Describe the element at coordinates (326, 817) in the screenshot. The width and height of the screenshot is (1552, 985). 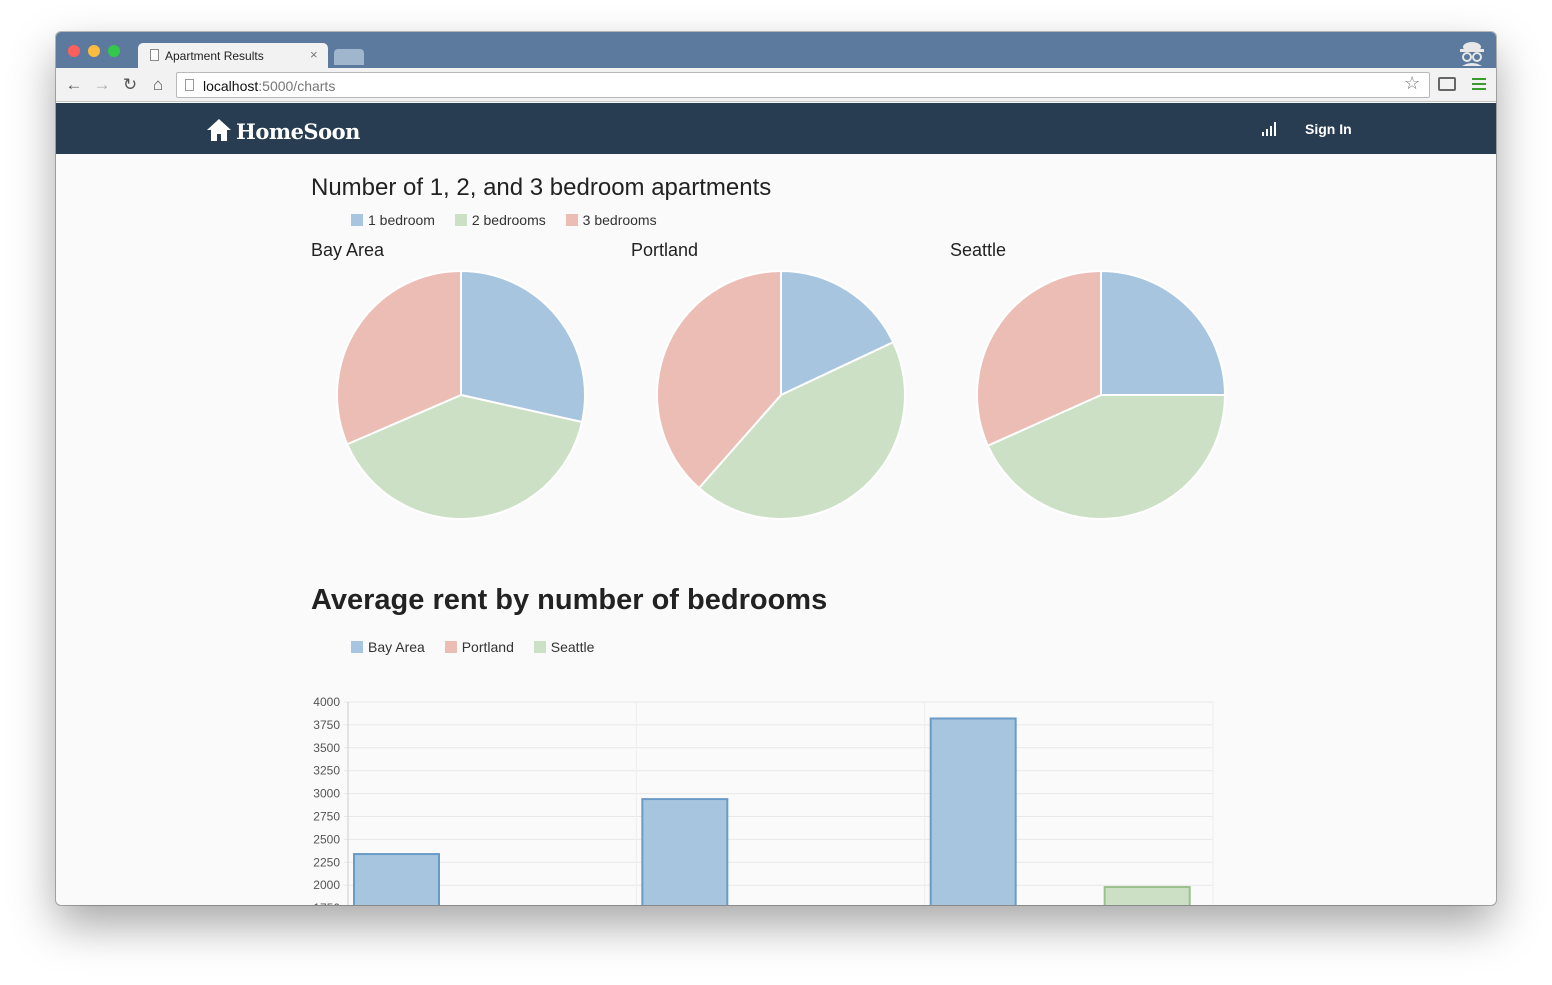
I see `y-tick-label: 2750` at that location.